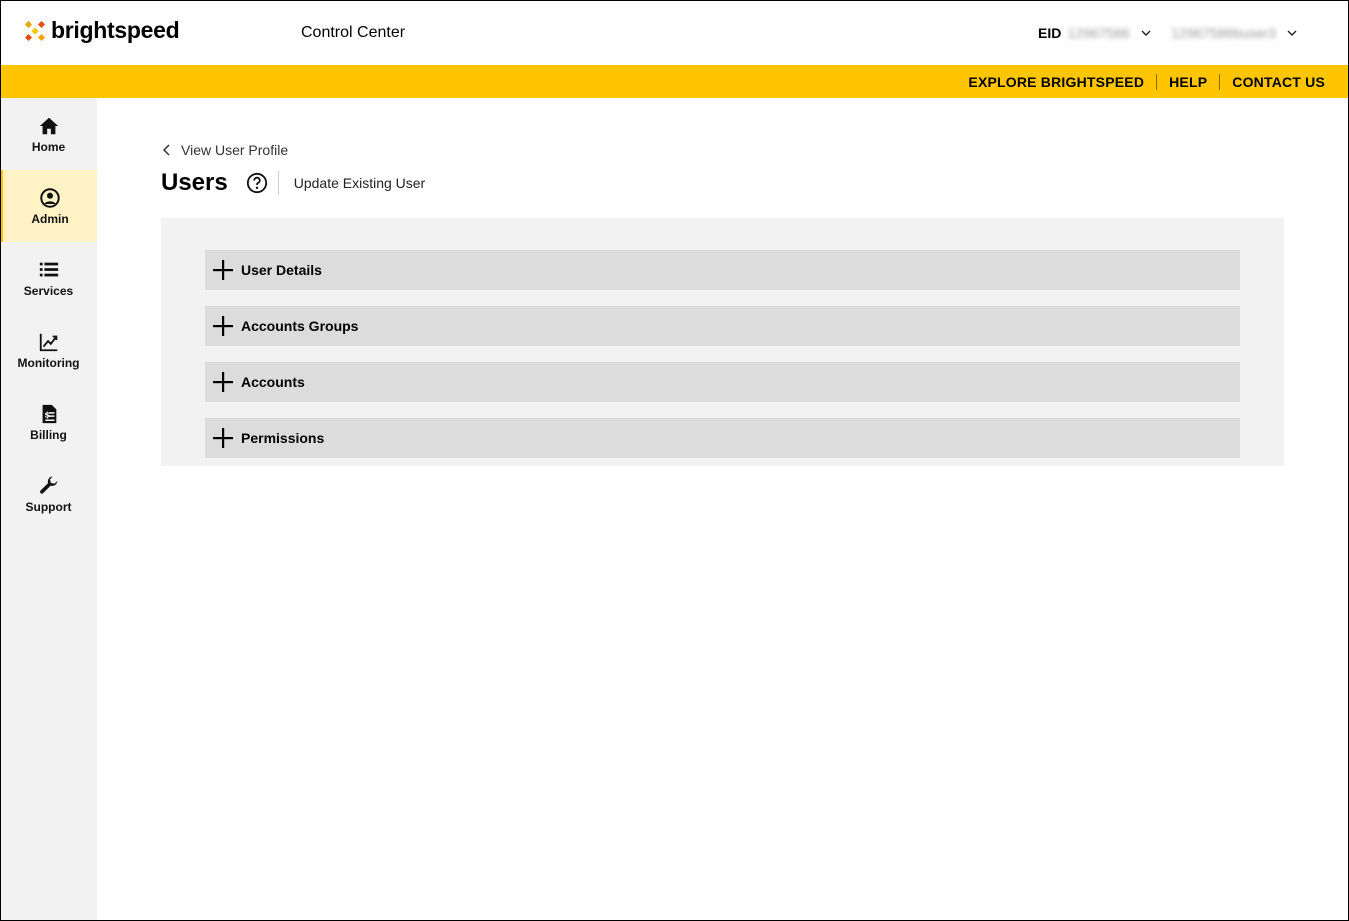 The height and width of the screenshot is (921, 1349). I want to click on back-link: View User Profile, so click(224, 150).